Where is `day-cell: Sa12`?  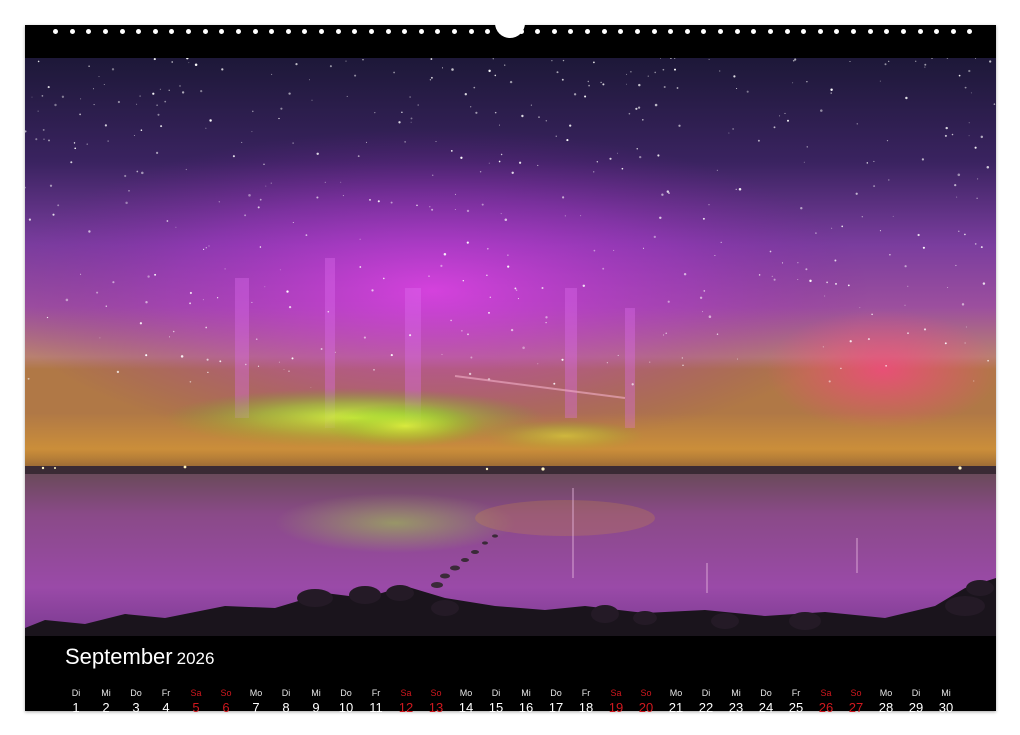 day-cell: Sa12 is located at coordinates (406, 701).